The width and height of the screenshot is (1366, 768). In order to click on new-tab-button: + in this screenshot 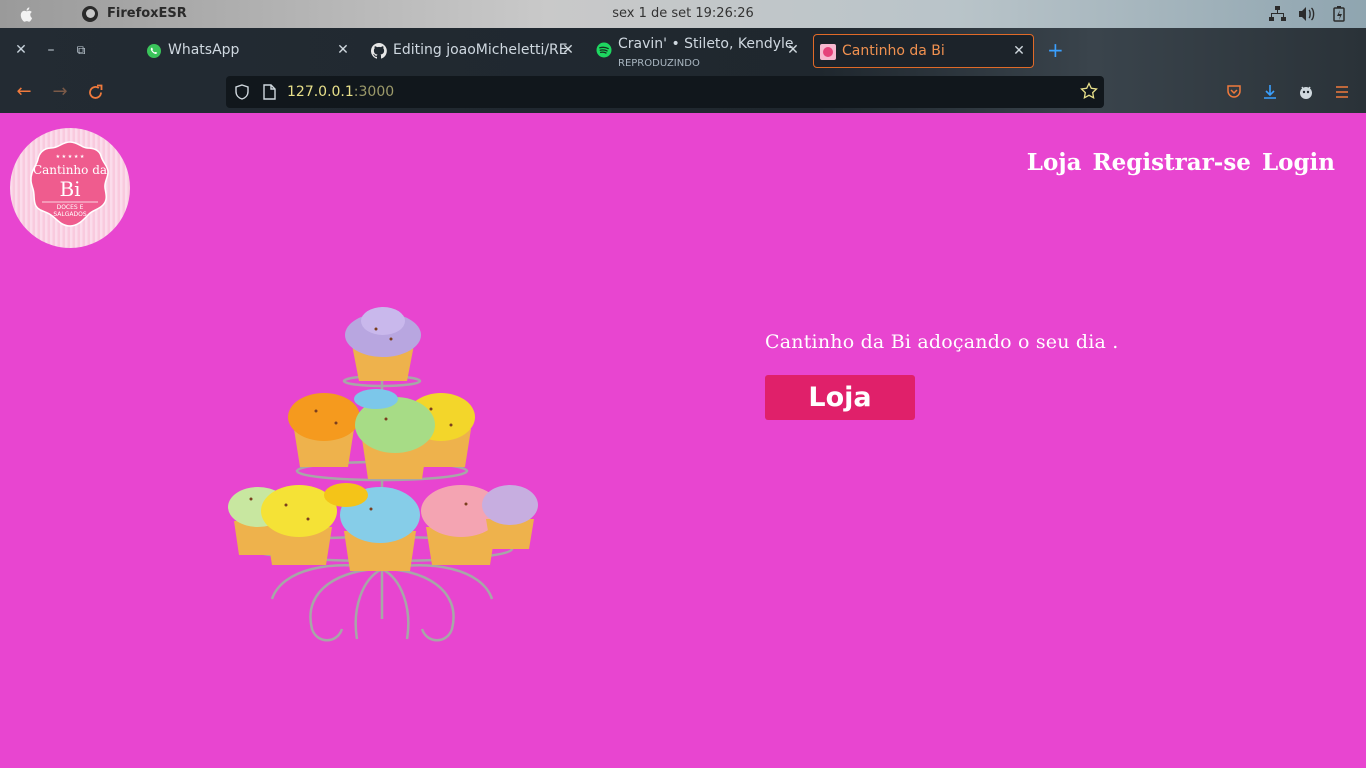, I will do `click(1055, 50)`.